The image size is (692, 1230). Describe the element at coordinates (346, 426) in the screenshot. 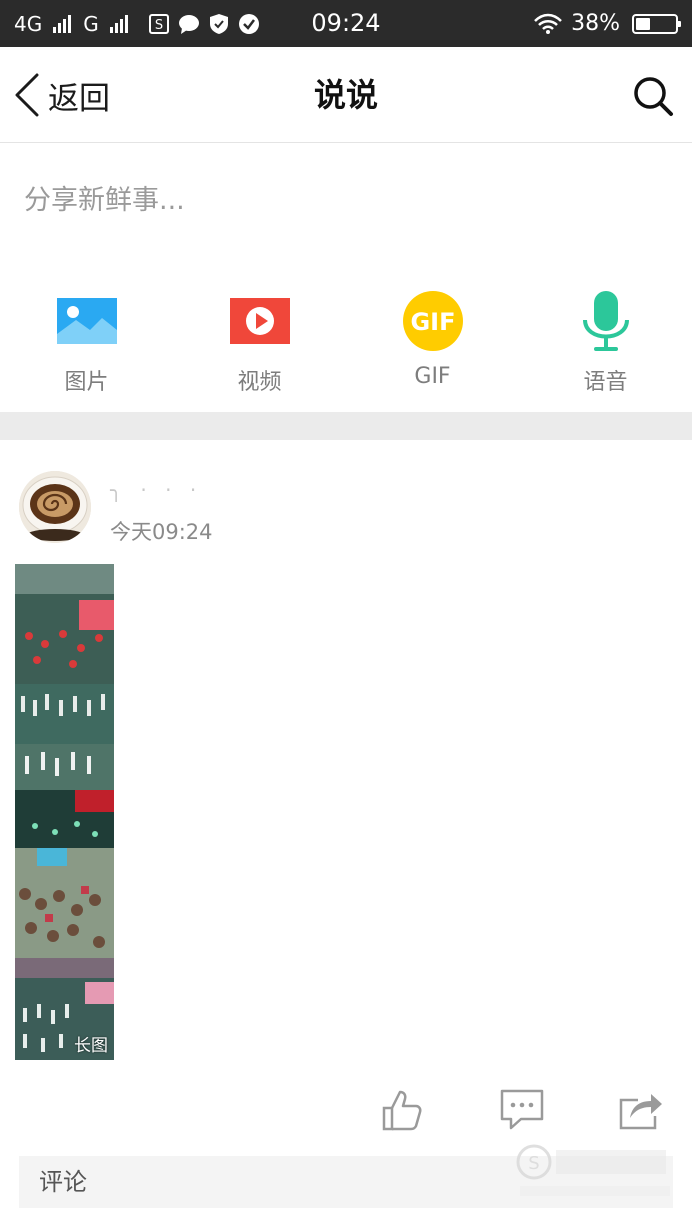

I see `section-divider` at that location.